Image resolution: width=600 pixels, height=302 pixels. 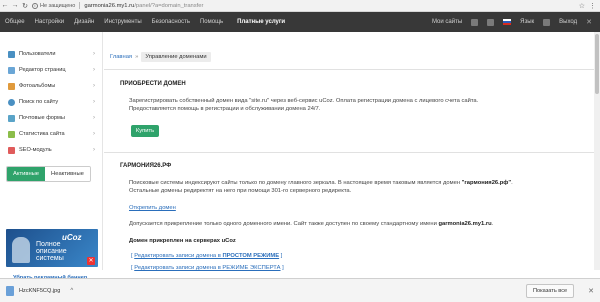 I want to click on sidebar-item-label: Редактор страниц, so click(x=42, y=70).